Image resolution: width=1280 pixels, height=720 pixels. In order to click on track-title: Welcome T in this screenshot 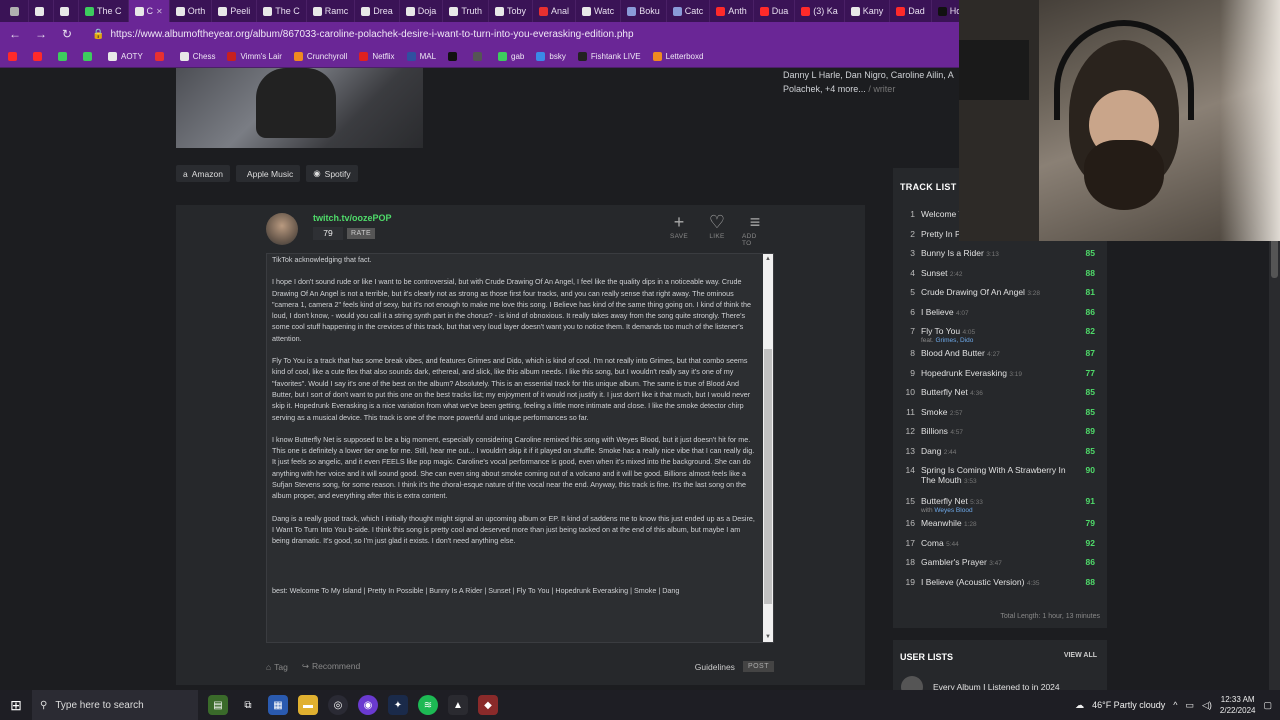, I will do `click(942, 214)`.